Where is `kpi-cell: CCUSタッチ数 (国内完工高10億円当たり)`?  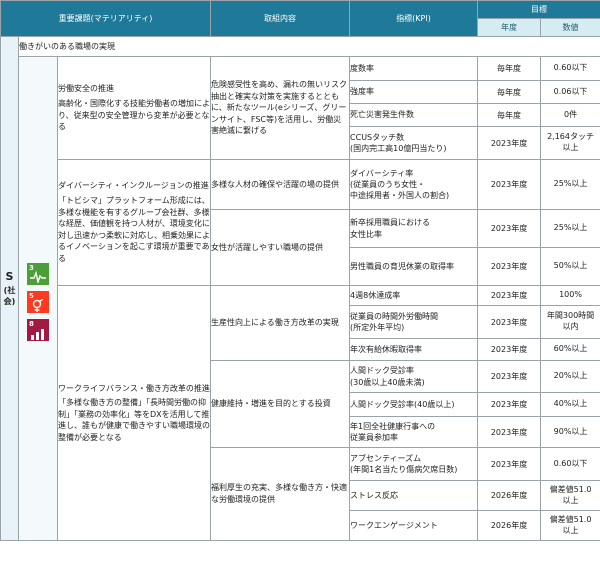
kpi-cell: CCUSタッチ数 (国内完工高10億円当たり) is located at coordinates (414, 143).